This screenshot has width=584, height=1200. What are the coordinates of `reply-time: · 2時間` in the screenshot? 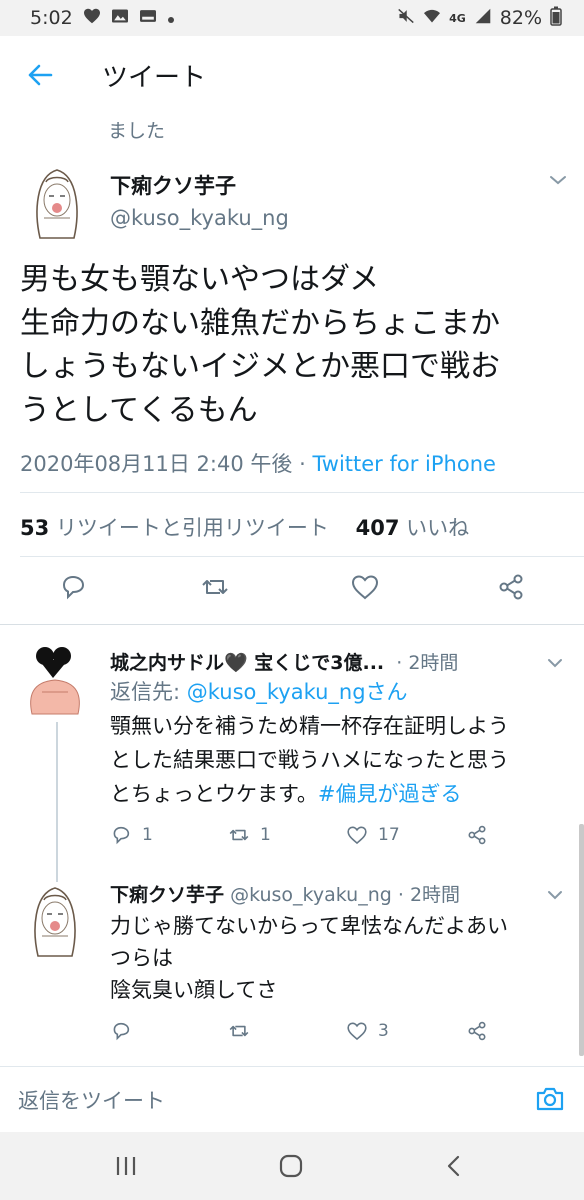 It's located at (427, 663).